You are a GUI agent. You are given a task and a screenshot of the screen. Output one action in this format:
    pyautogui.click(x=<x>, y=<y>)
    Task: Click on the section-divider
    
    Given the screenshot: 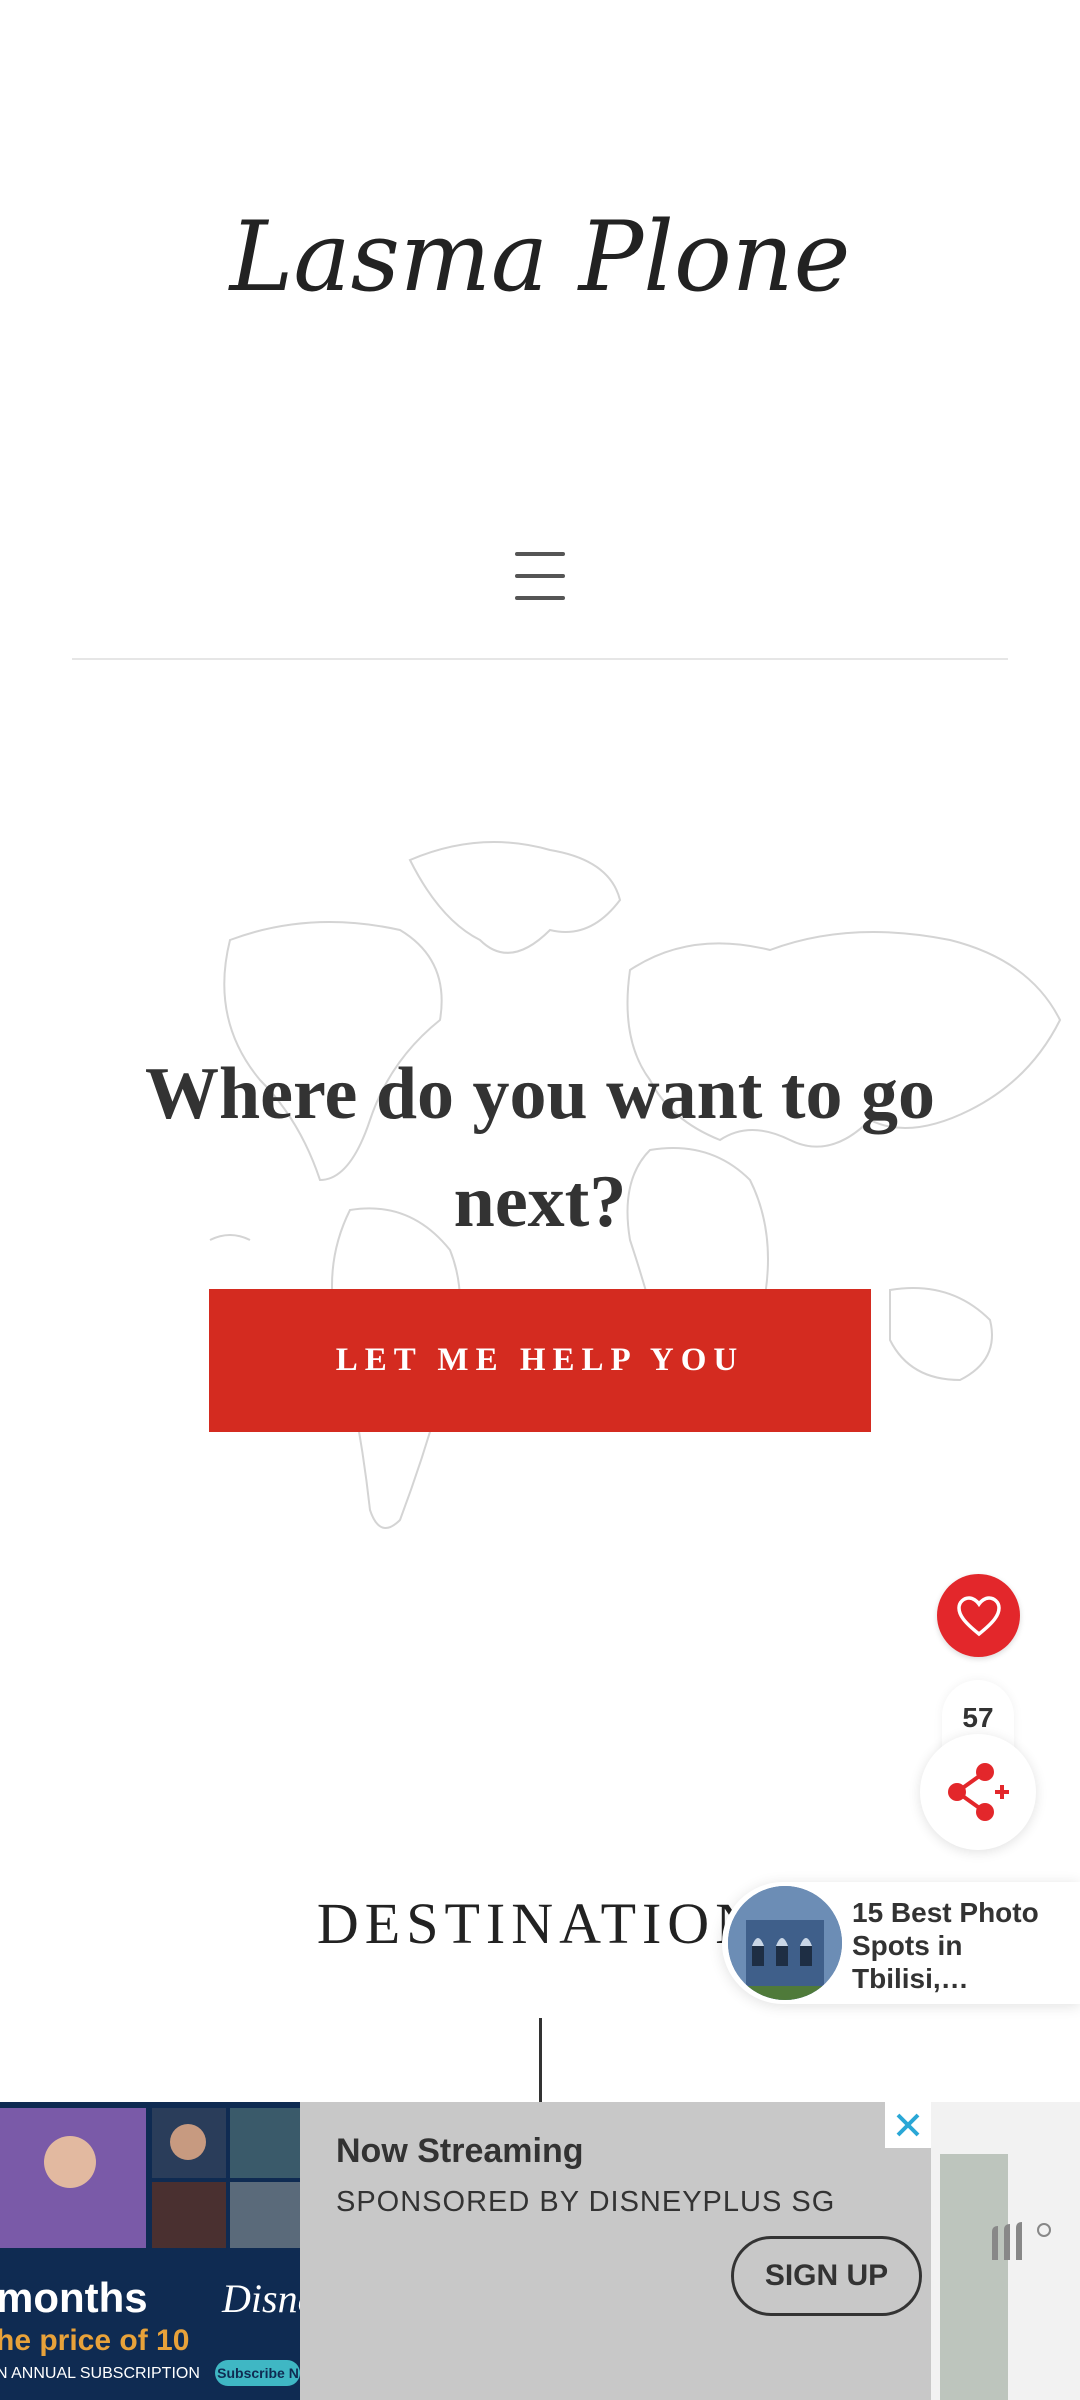 What is the action you would take?
    pyautogui.click(x=540, y=2060)
    